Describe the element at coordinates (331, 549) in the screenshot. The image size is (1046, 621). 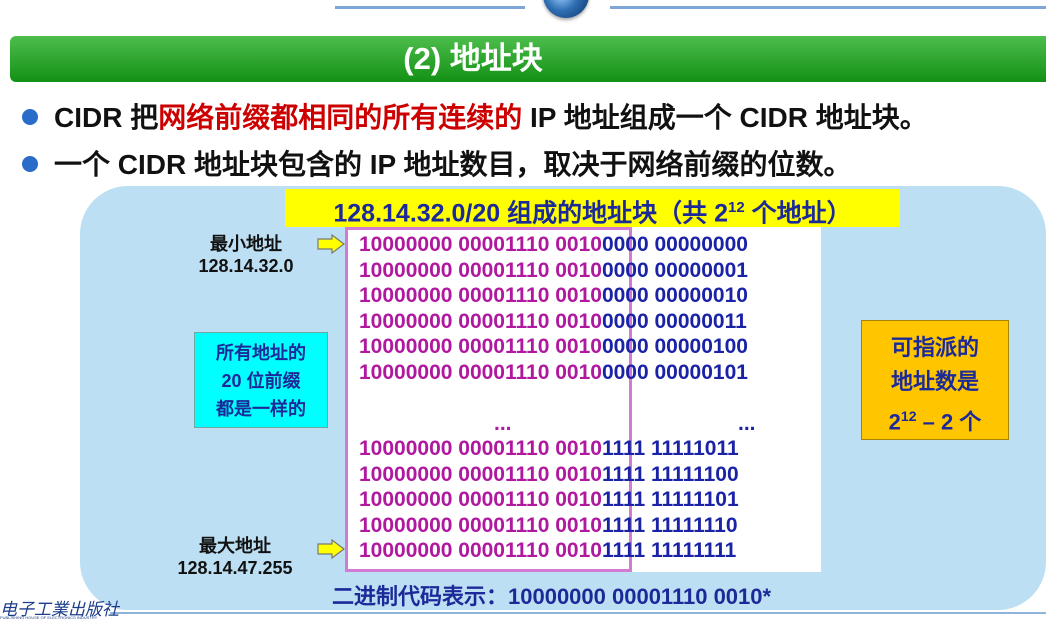
I see `max-arrow-icon` at that location.